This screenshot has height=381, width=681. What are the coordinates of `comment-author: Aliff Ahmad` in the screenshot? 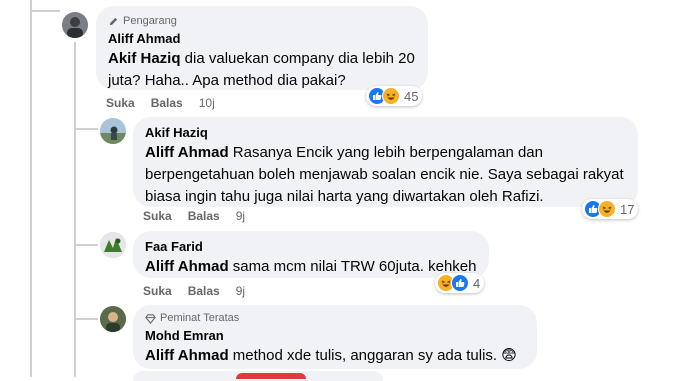 It's located at (262, 38).